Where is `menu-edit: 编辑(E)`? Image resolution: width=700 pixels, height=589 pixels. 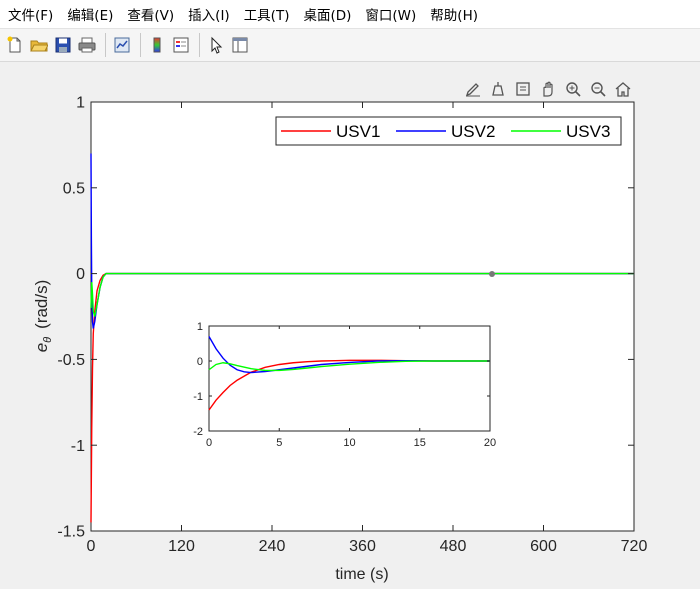
menu-edit: 编辑(E) is located at coordinates (89, 14).